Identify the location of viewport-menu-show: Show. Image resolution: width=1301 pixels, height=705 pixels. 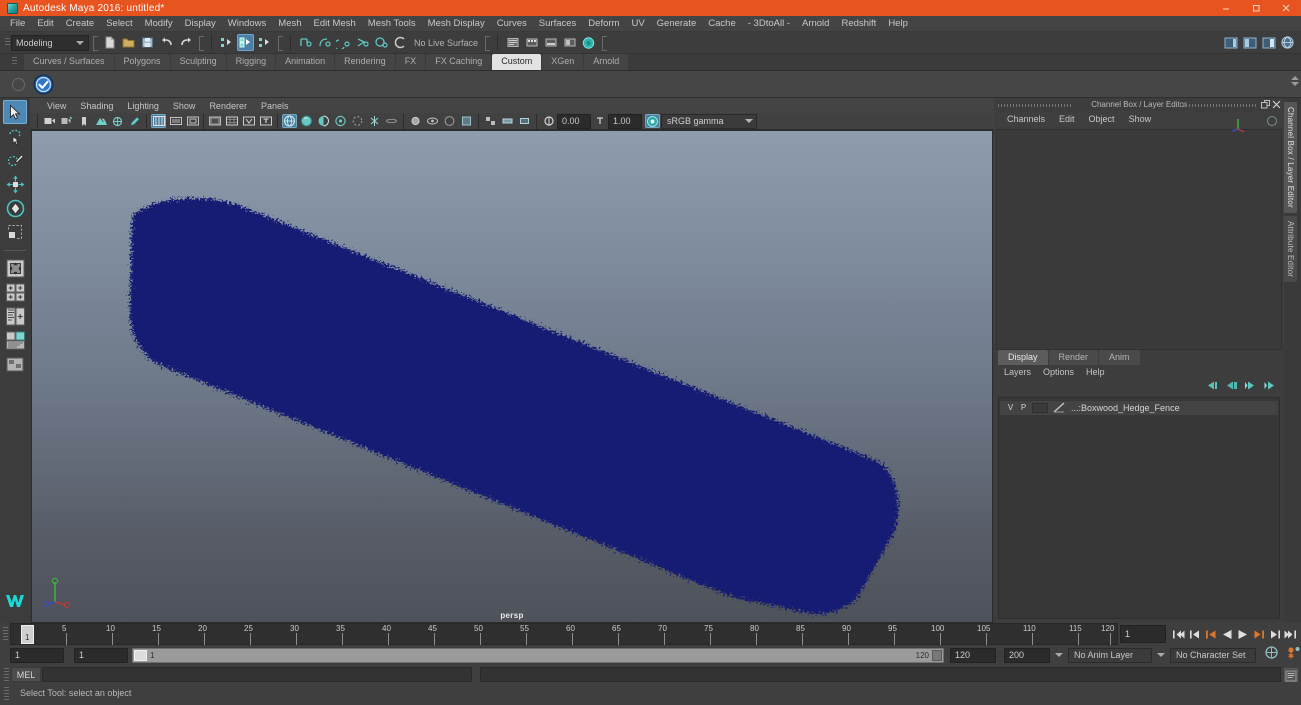
(184, 106).